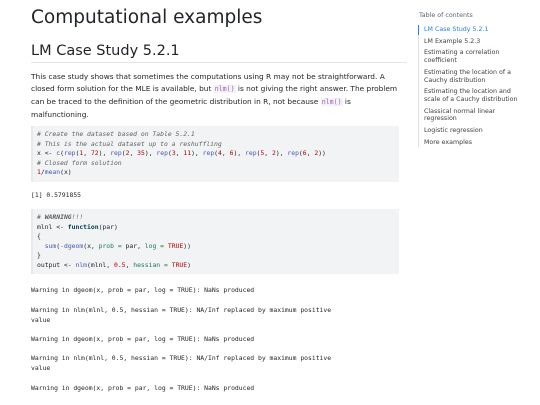  What do you see at coordinates (473, 115) in the screenshot?
I see `toc-item-normal-regression: Classical normal linear regression` at bounding box center [473, 115].